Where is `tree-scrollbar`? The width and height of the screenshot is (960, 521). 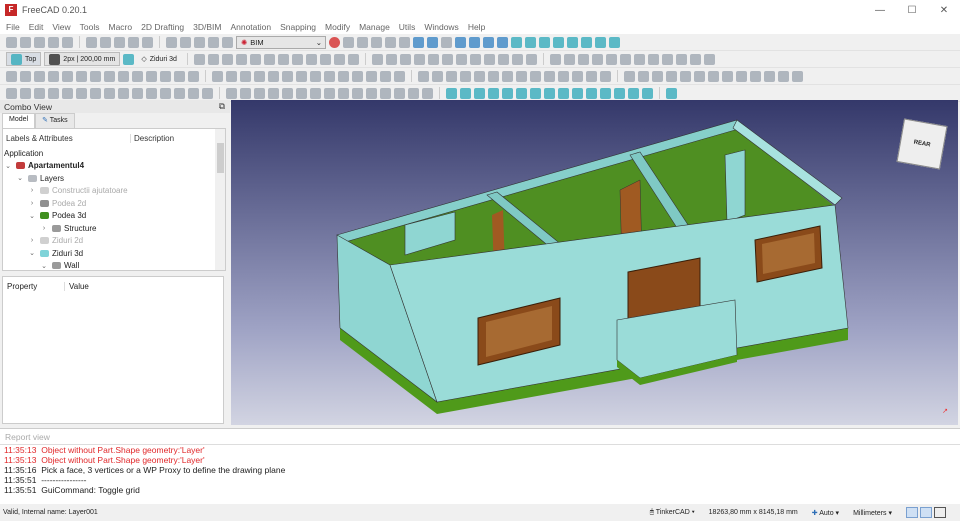 tree-scrollbar is located at coordinates (220, 199).